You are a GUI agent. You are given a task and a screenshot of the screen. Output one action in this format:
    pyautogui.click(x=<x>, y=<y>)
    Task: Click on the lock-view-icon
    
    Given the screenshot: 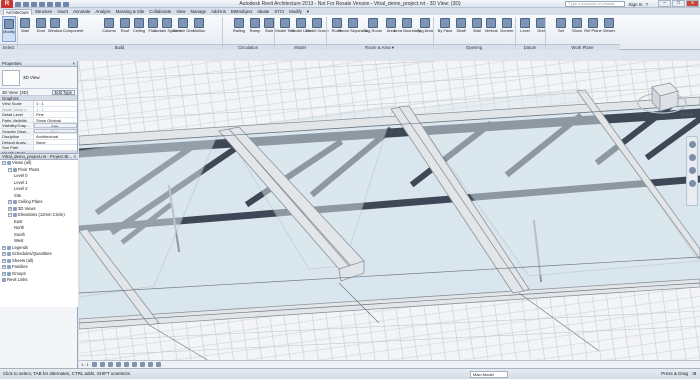 What is the action you would take?
    pyautogui.click(x=142, y=364)
    